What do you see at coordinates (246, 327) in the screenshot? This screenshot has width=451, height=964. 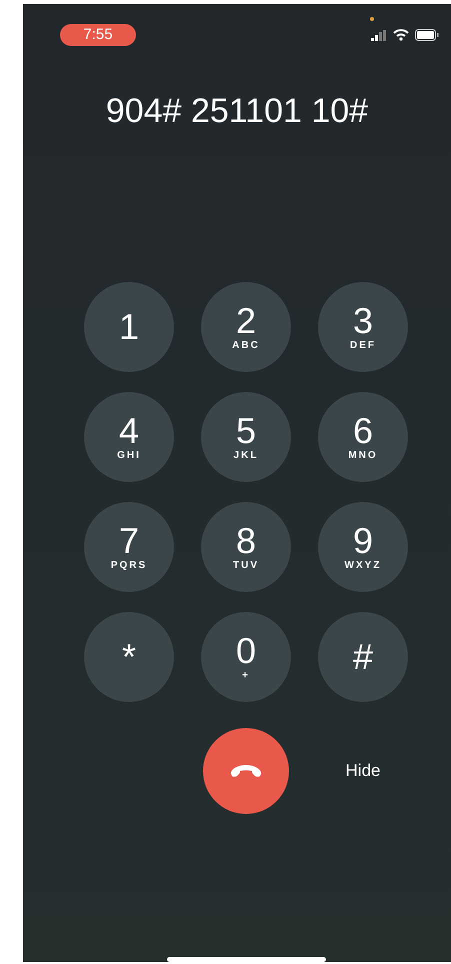 I see `keypad-key: 2 ABC` at bounding box center [246, 327].